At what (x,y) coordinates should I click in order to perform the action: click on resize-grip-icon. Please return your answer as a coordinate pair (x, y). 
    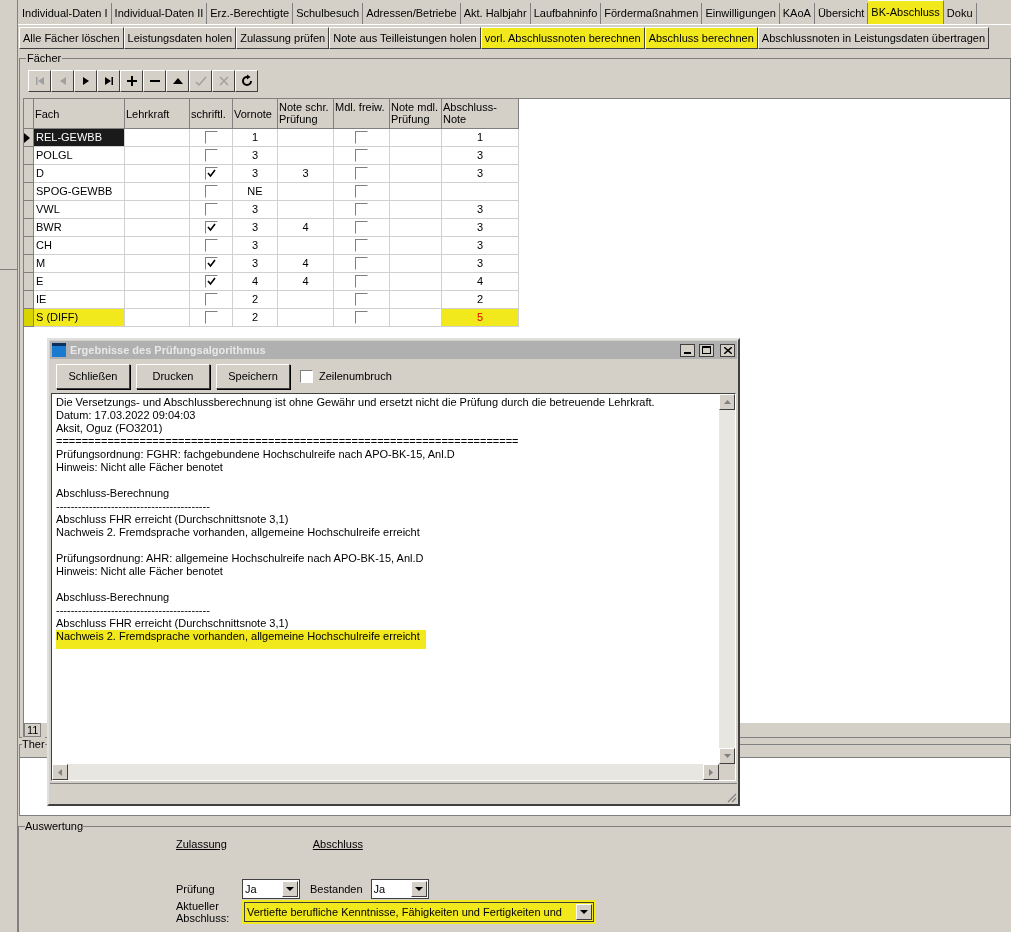
    Looking at the image, I should click on (731, 797).